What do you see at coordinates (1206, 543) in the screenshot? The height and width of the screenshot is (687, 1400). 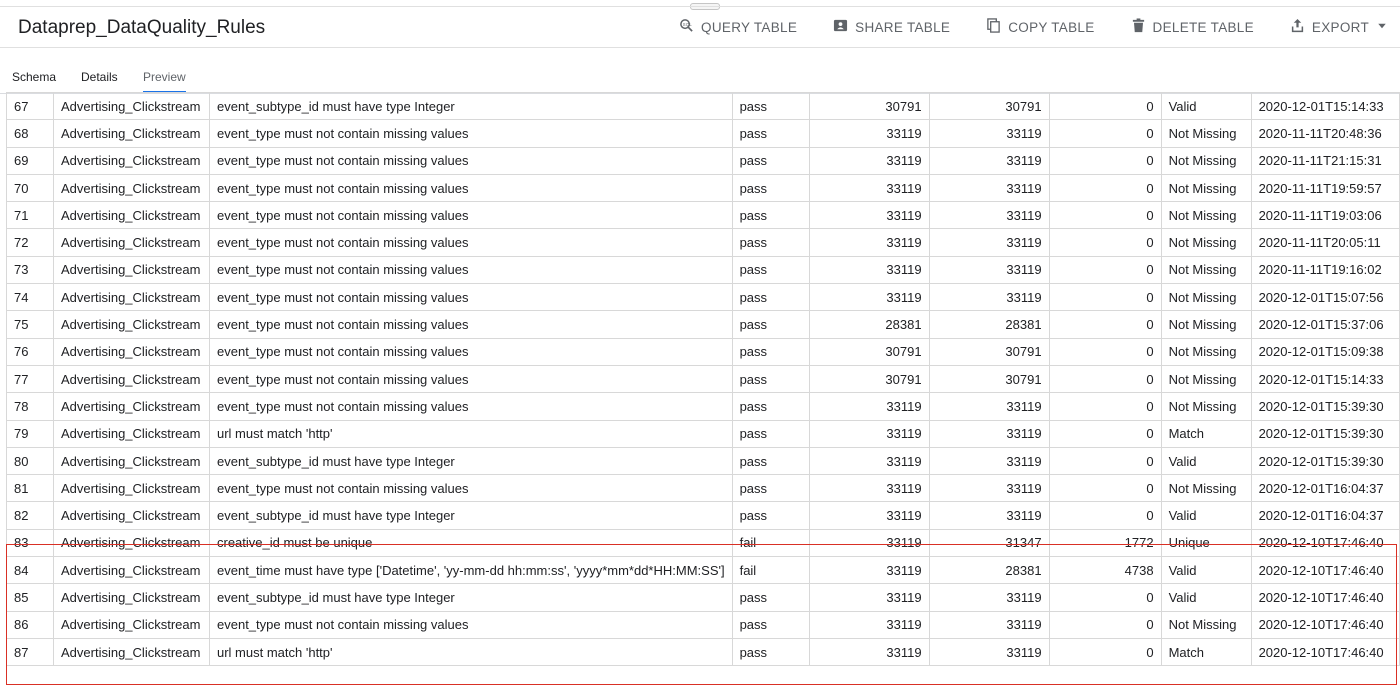 I see `status-cell: Unique` at bounding box center [1206, 543].